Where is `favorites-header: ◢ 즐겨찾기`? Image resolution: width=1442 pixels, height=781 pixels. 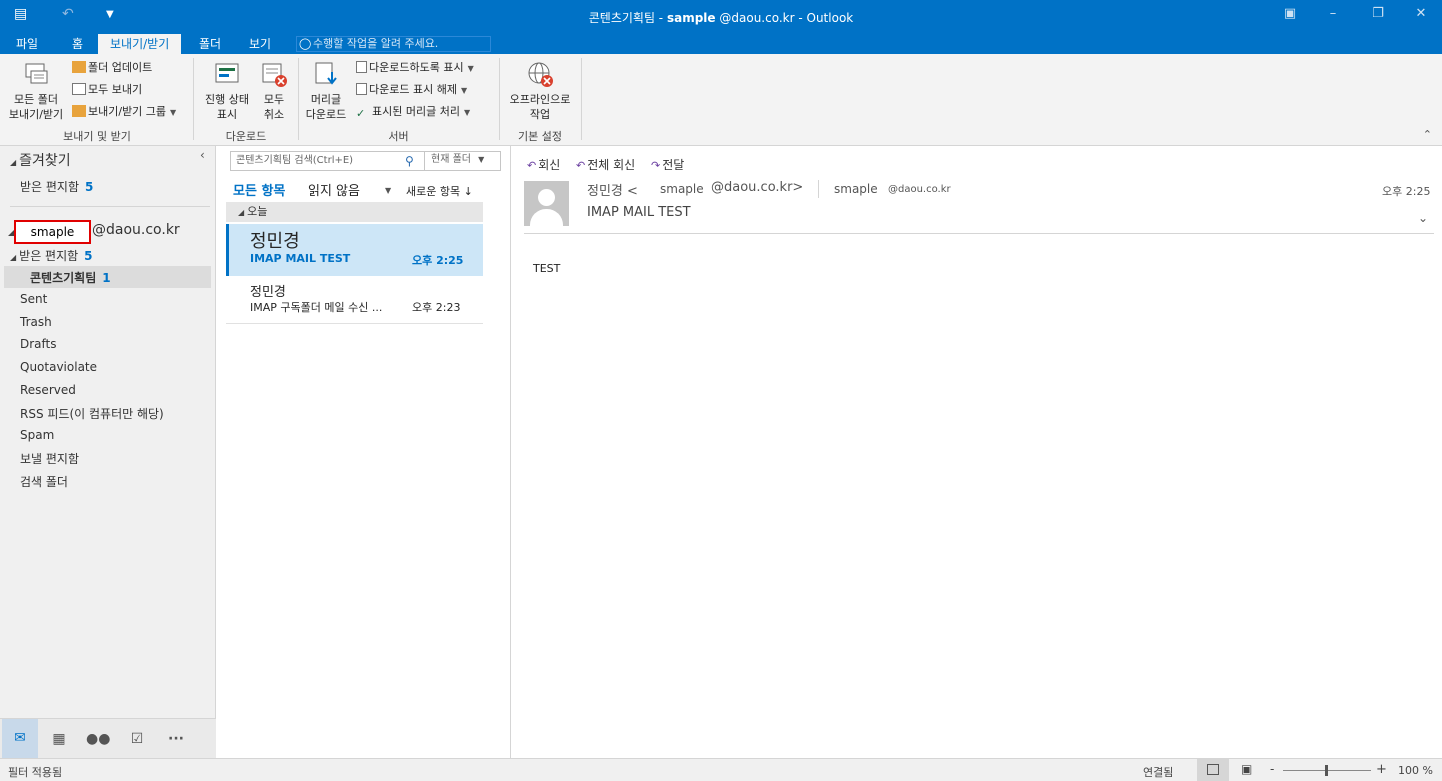 favorites-header: ◢ 즐겨찾기 is located at coordinates (40, 160).